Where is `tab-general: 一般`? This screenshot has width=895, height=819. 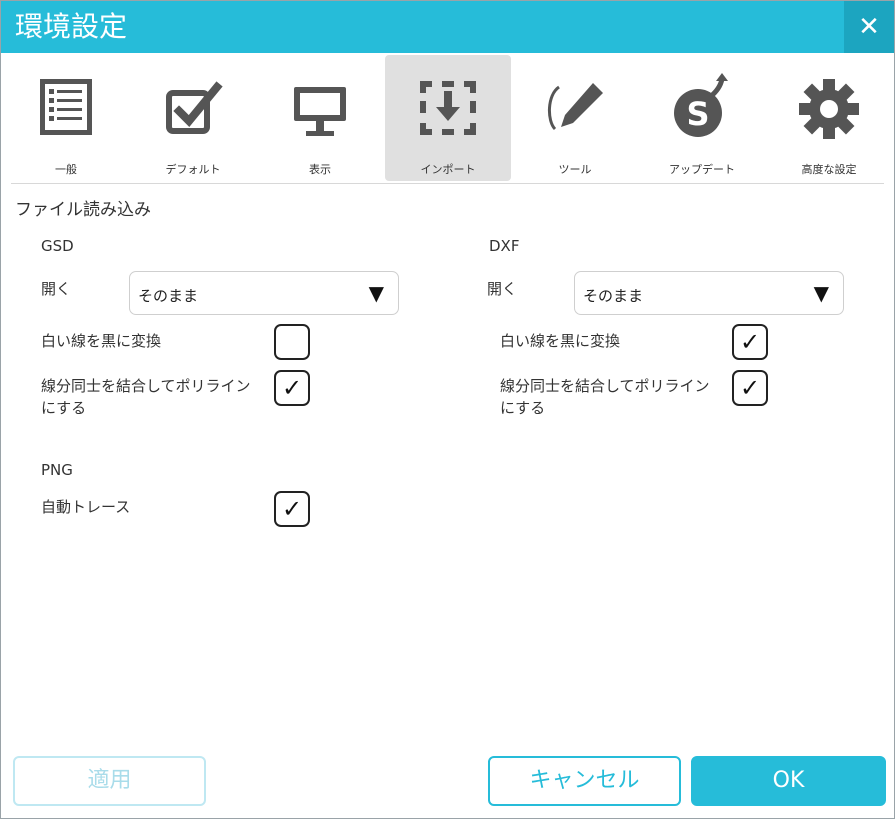
tab-general: 一般 is located at coordinates (66, 118).